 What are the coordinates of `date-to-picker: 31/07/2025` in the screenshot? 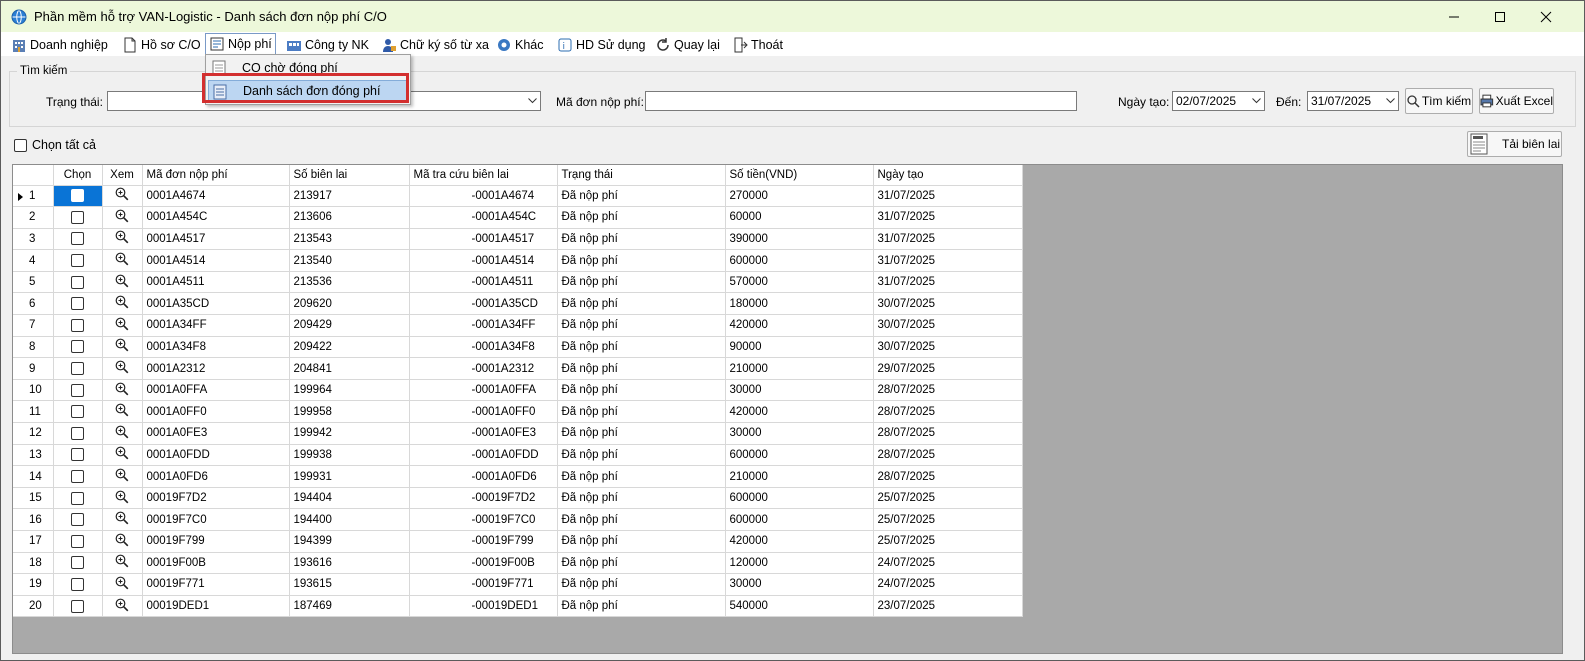 It's located at (1353, 101).